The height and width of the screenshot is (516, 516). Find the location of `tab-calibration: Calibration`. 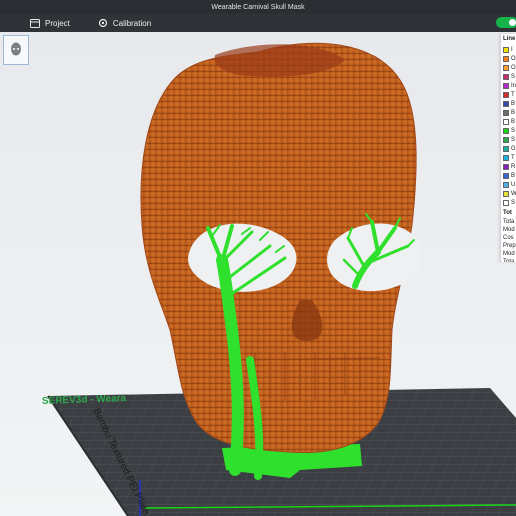

tab-calibration: Calibration is located at coordinates (124, 23).